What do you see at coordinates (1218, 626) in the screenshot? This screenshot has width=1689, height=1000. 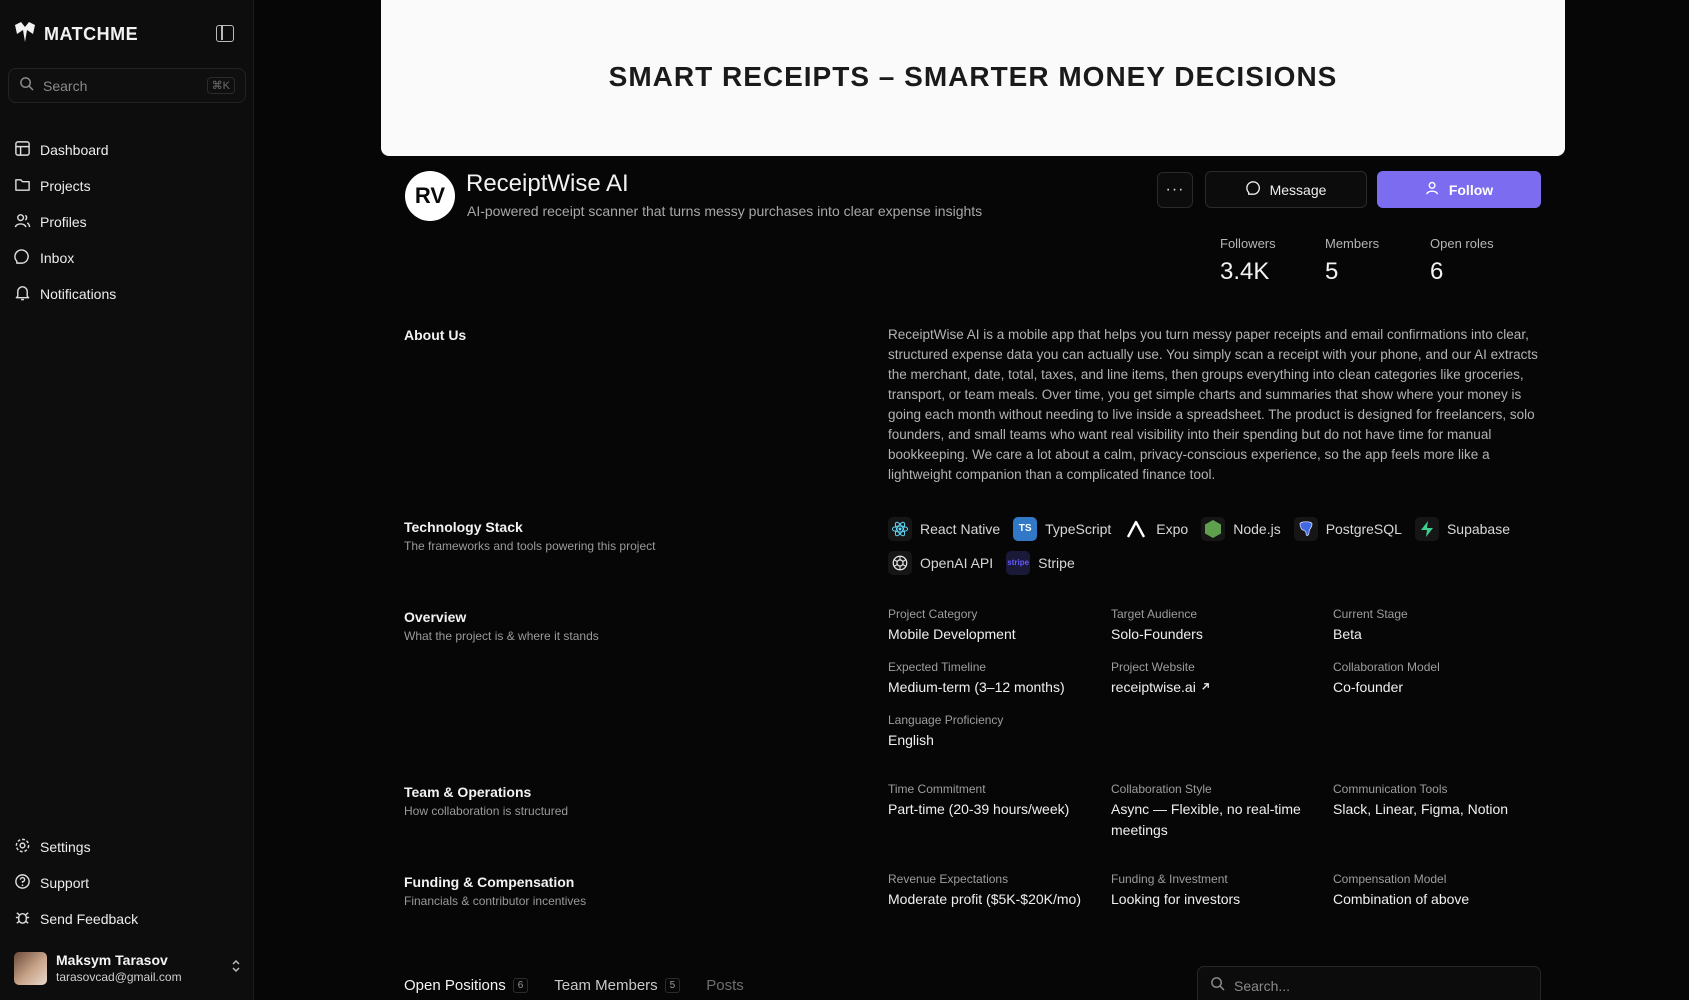 I see `field-target-audience: Target Audience Solo-Founders` at bounding box center [1218, 626].